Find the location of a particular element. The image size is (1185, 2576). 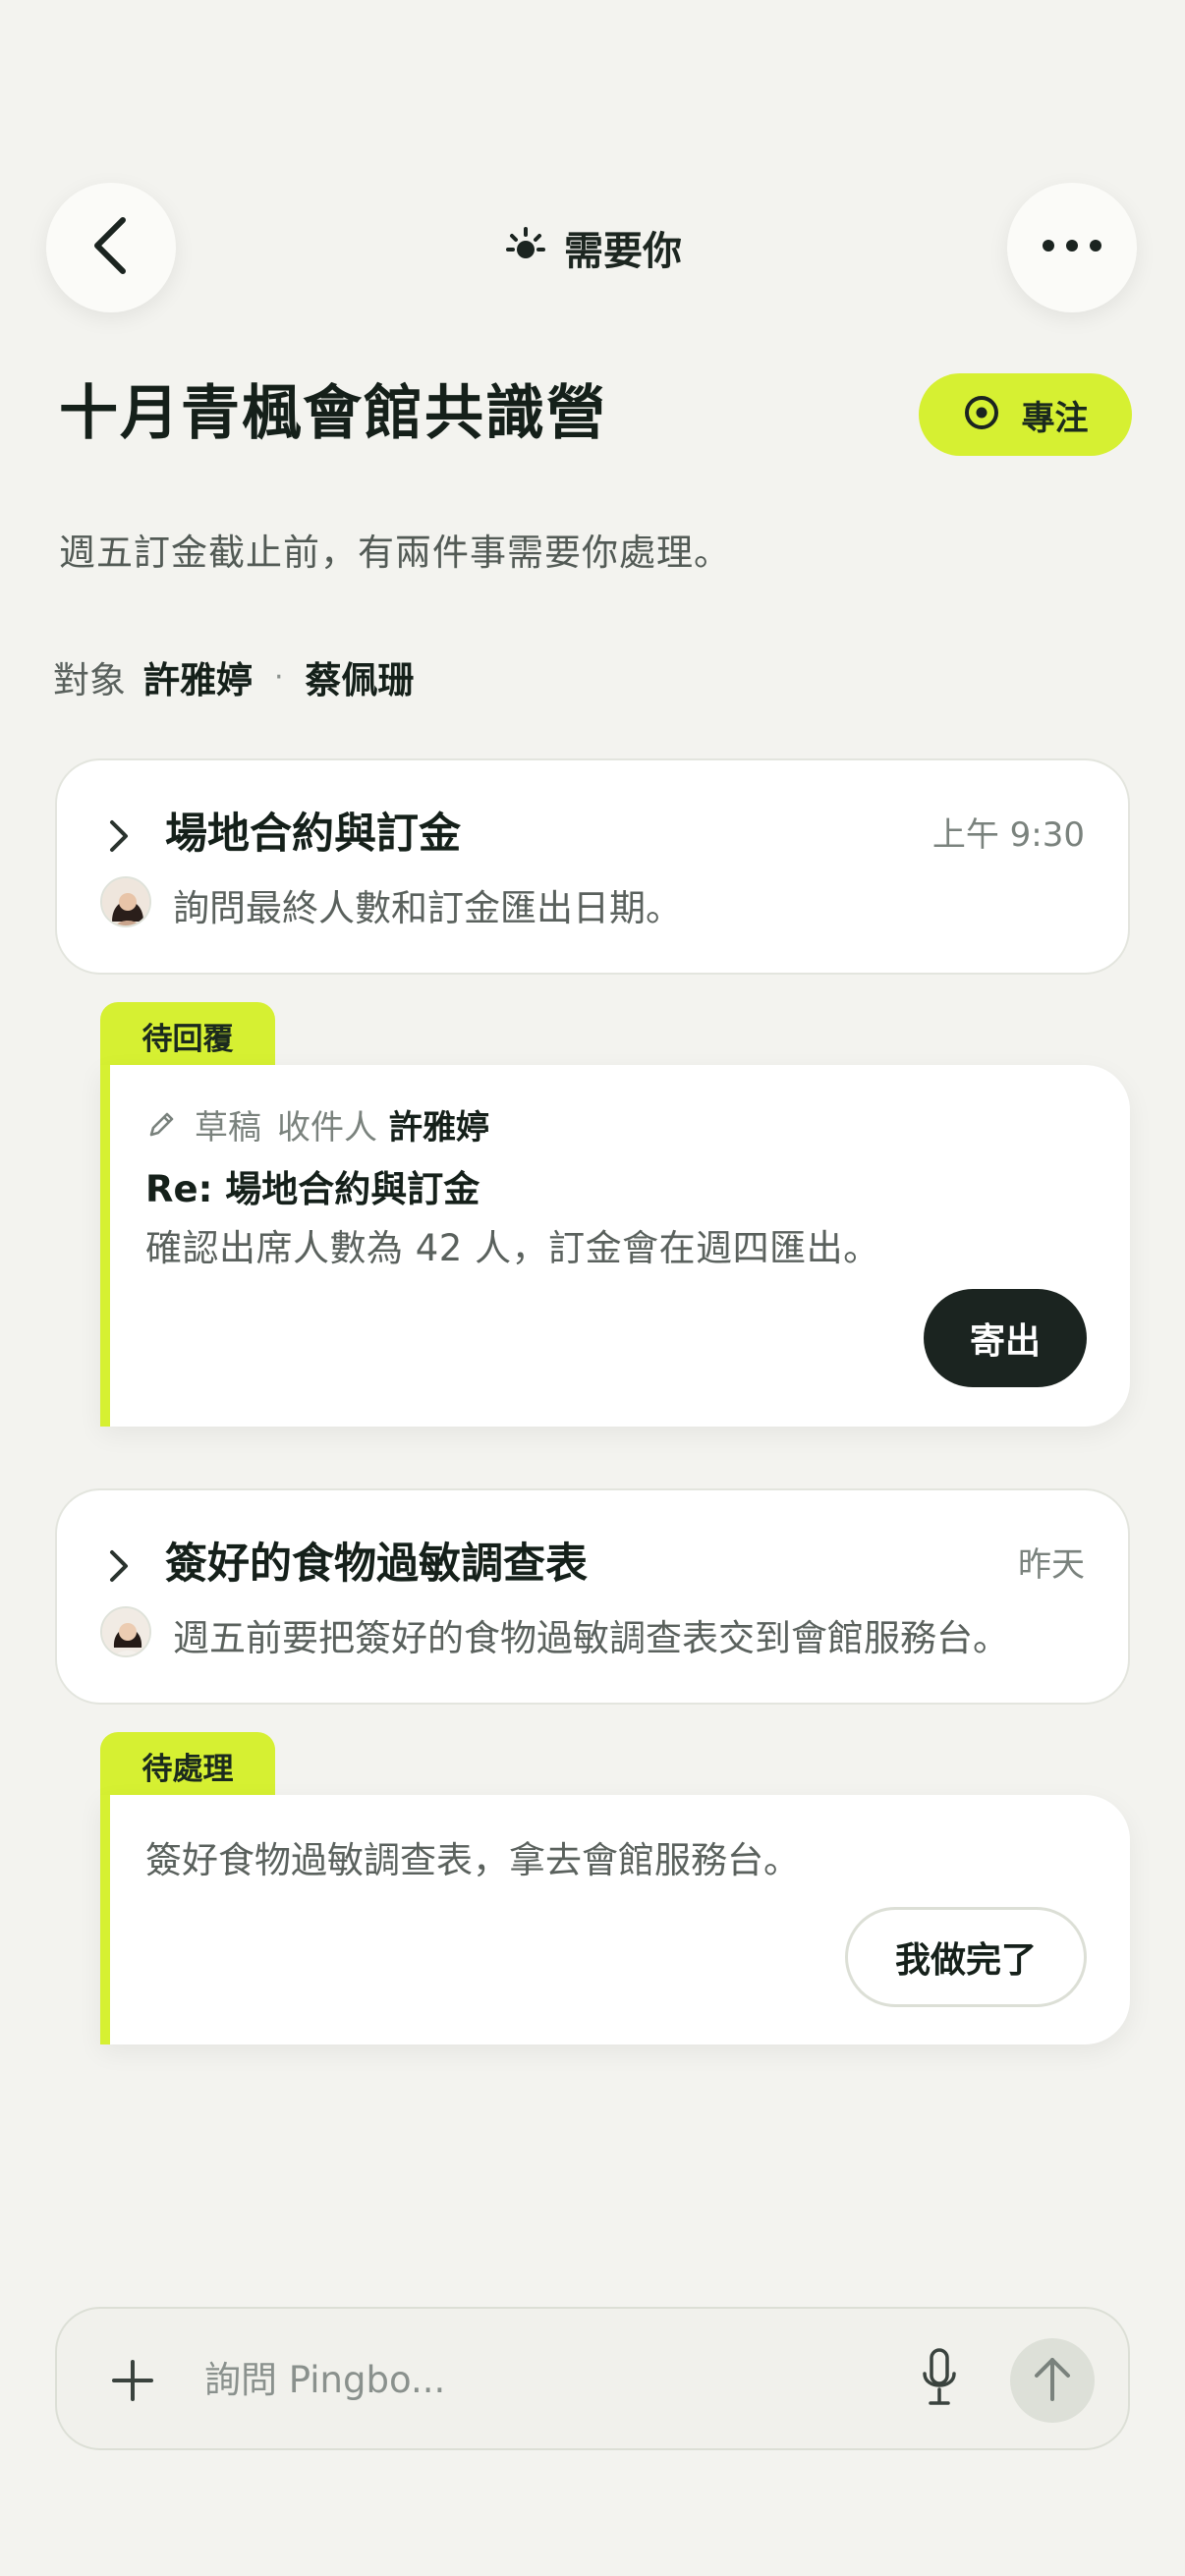

more-options-button is located at coordinates (1072, 247).